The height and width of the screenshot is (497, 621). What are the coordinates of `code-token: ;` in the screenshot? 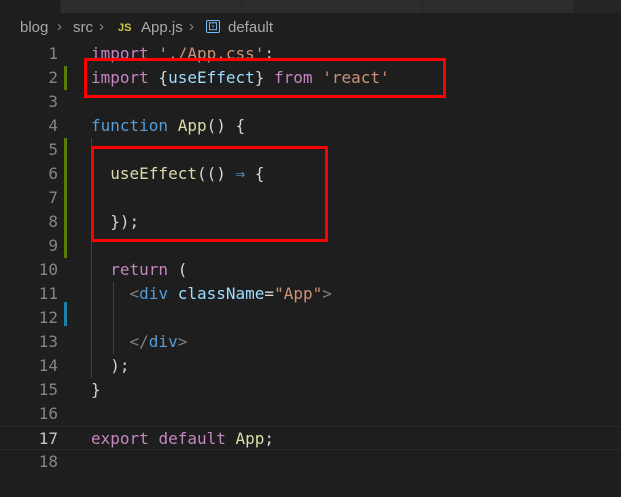 It's located at (269, 438).